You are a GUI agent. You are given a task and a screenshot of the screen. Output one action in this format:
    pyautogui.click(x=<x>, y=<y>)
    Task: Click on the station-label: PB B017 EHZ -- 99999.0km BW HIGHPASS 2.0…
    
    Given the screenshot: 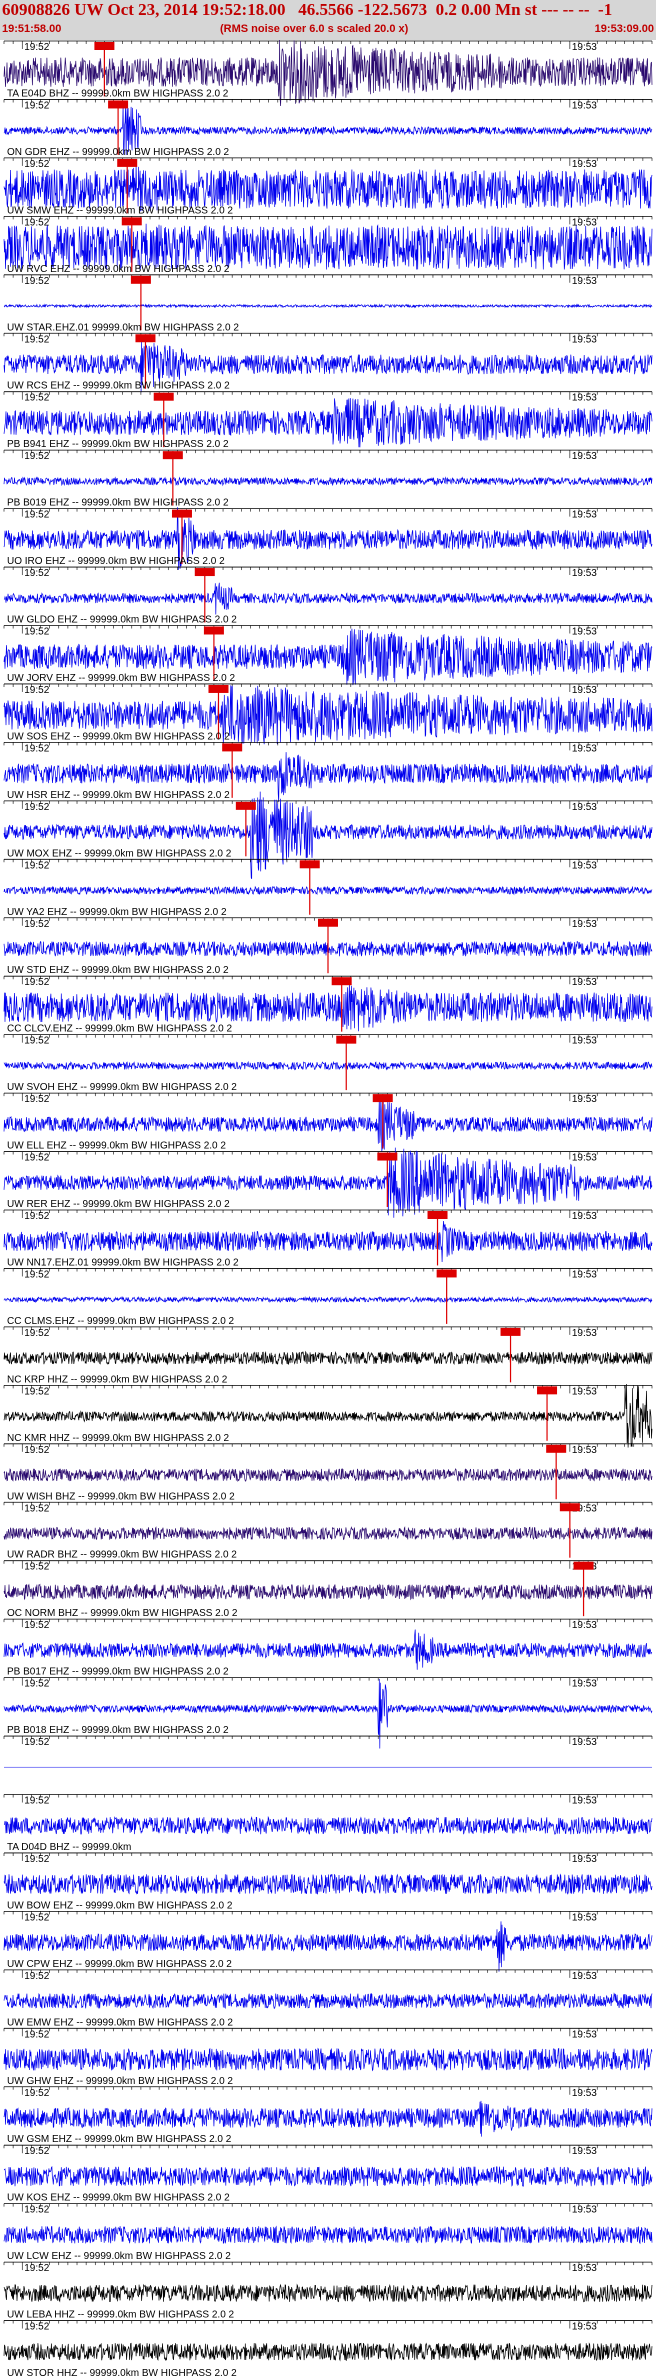 What is the action you would take?
    pyautogui.click(x=118, y=1672)
    